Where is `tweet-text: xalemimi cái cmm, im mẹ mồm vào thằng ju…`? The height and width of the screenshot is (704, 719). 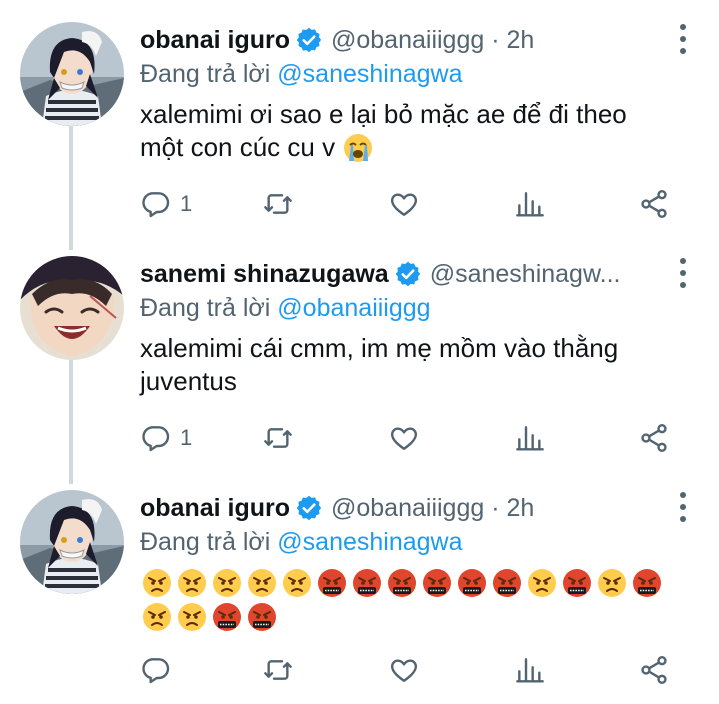
tweet-text: xalemimi cái cmm, im mẹ mồm vào thằng ju… is located at coordinates (420, 365).